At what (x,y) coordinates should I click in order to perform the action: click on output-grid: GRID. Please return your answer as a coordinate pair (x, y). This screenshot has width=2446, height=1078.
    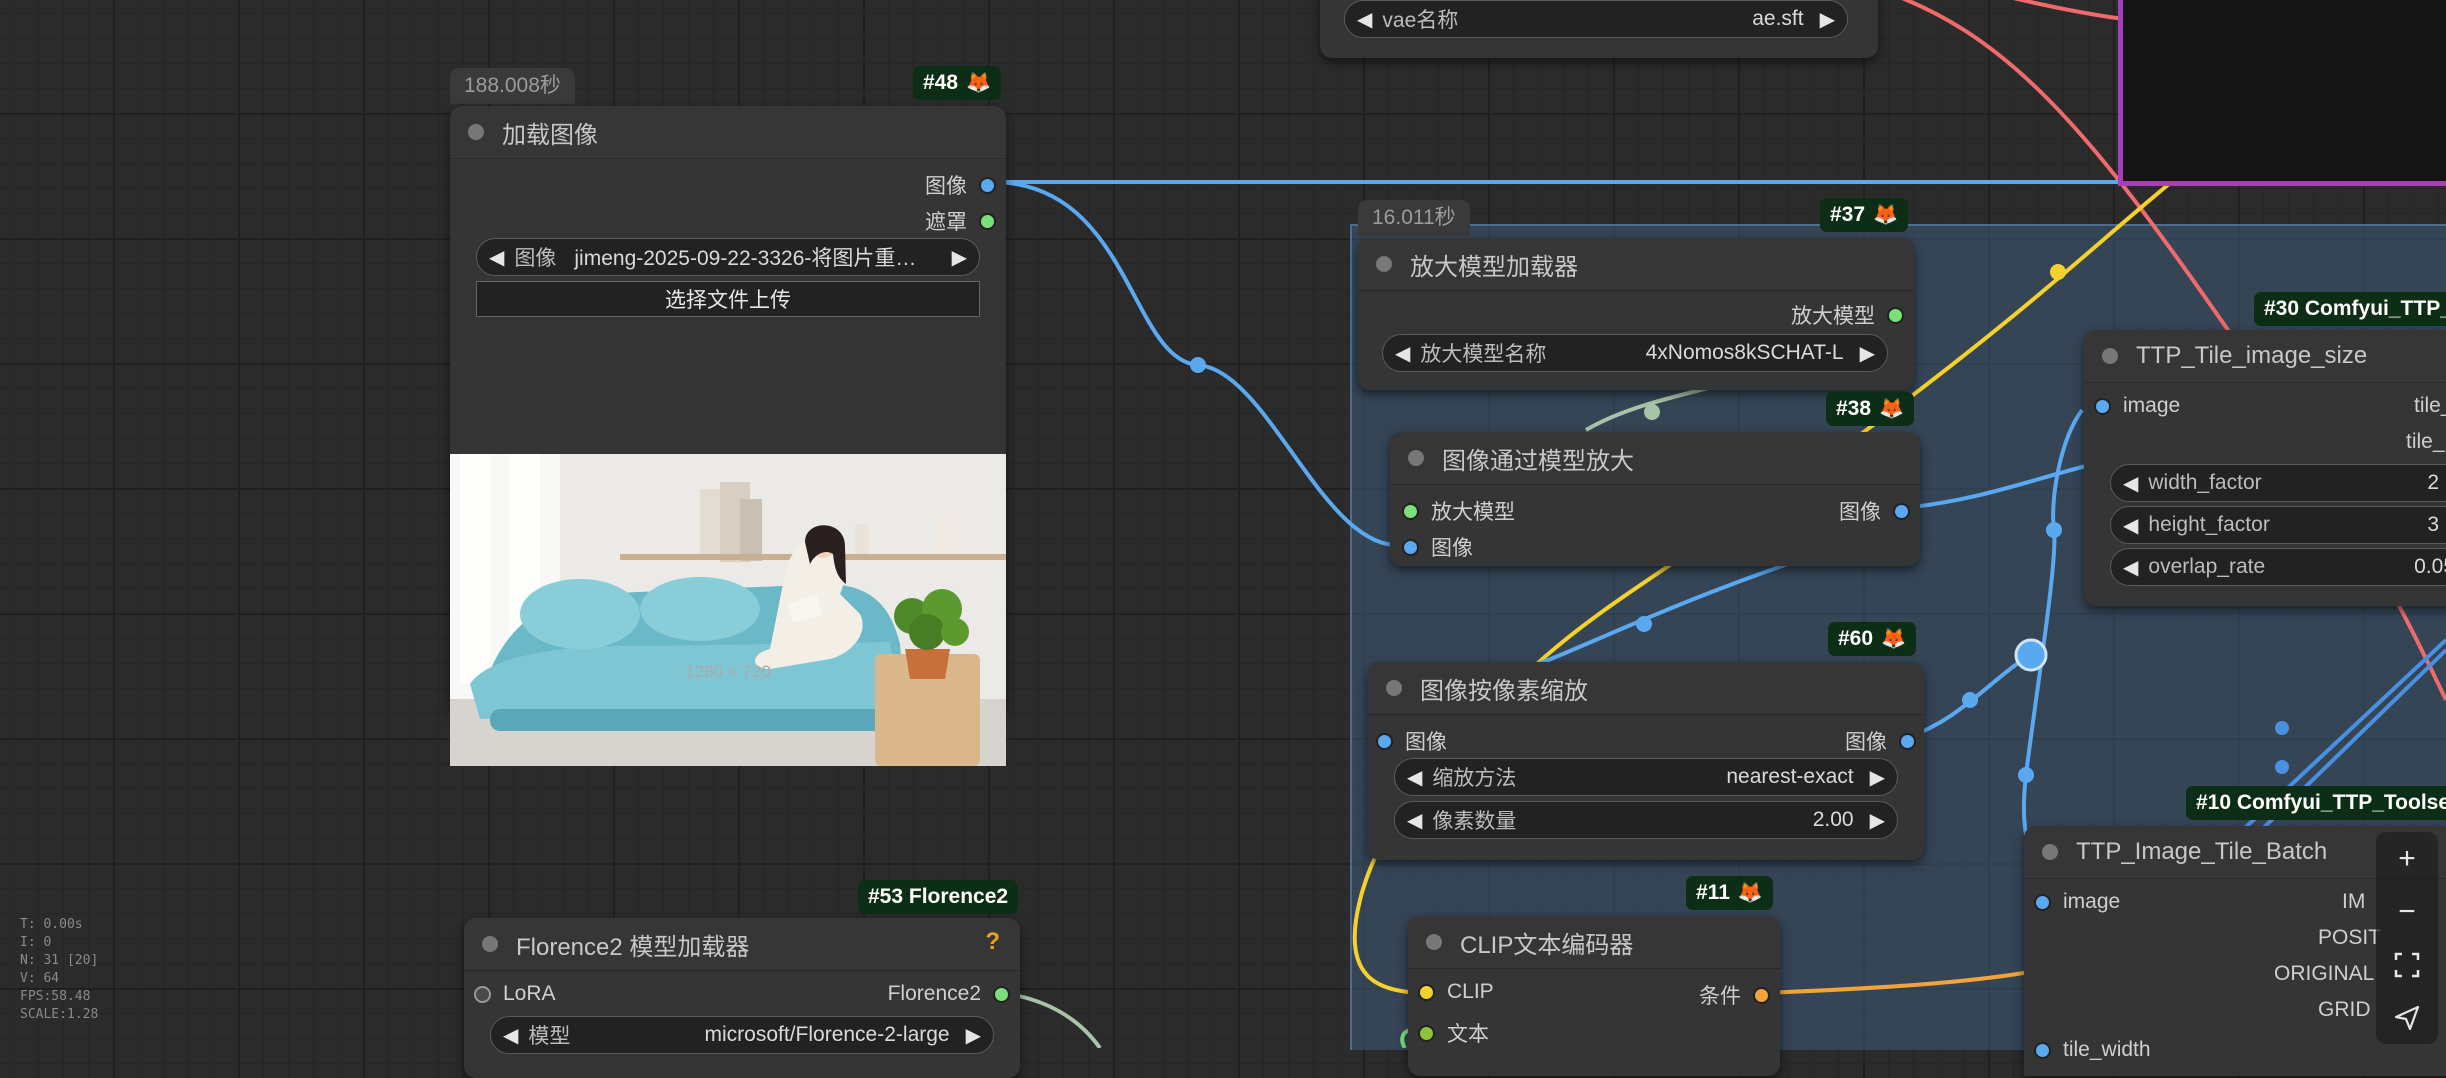
    Looking at the image, I should click on (2344, 1010).